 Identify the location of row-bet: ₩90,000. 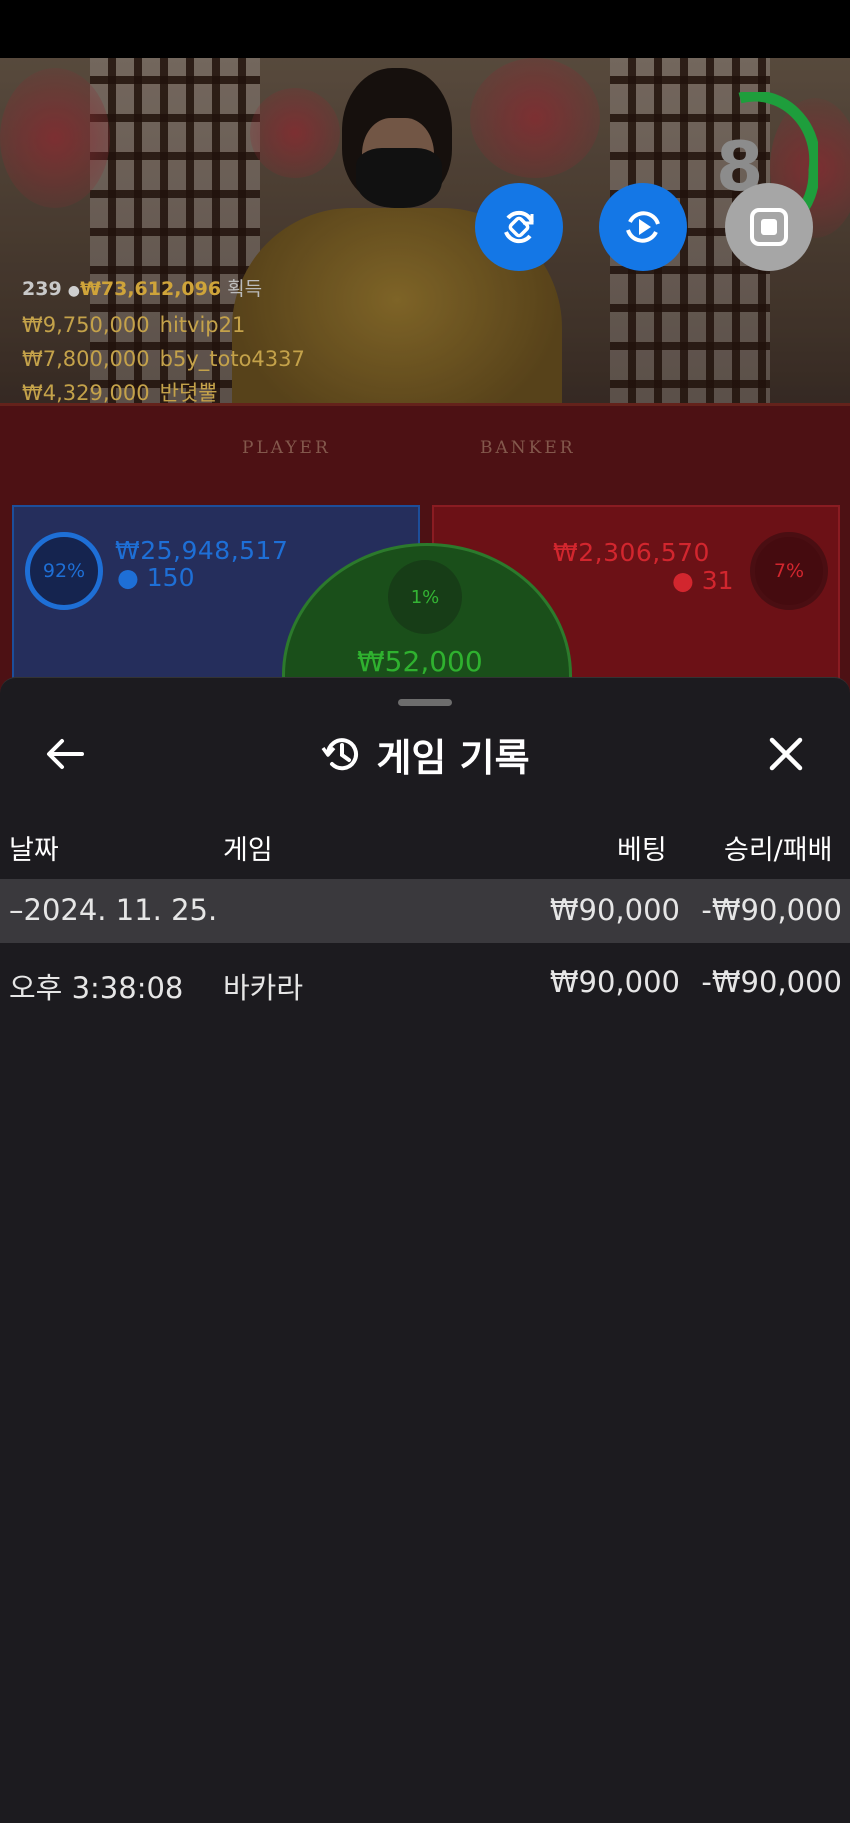
(614, 982).